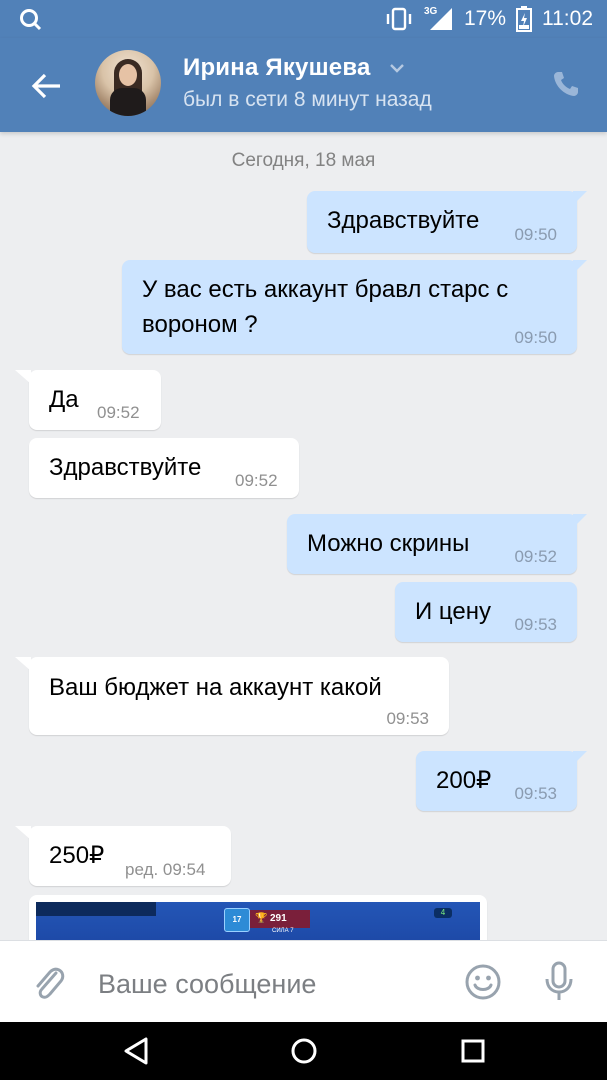  I want to click on message-outgoing: 200₽ 09:53, so click(501, 781).